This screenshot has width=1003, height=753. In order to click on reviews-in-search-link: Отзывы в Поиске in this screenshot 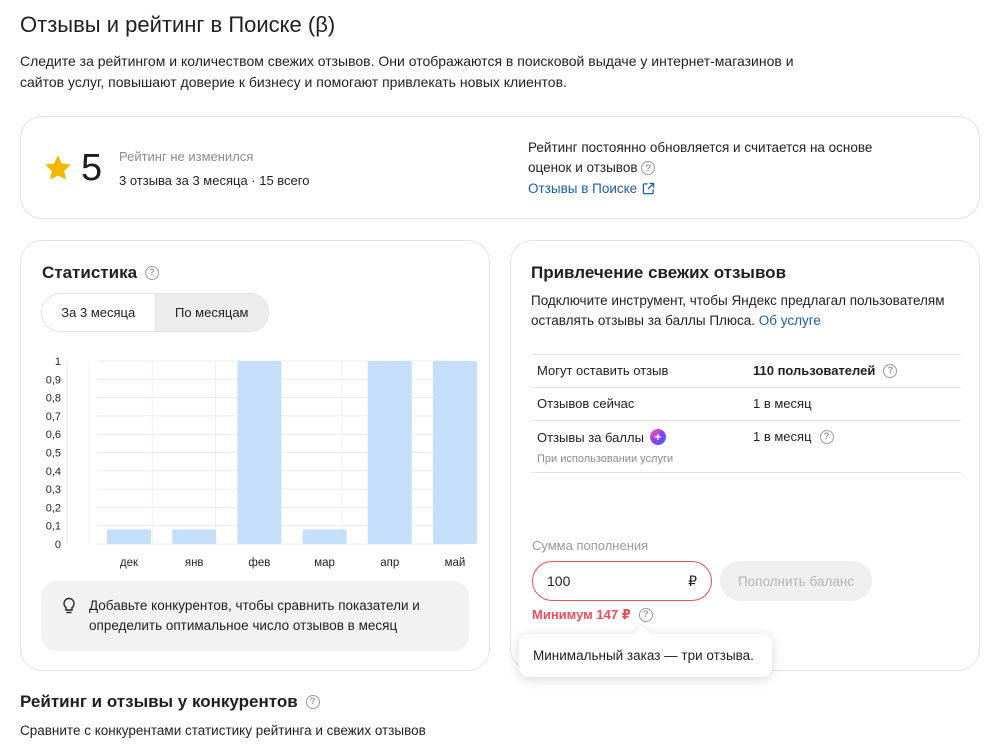, I will do `click(591, 188)`.